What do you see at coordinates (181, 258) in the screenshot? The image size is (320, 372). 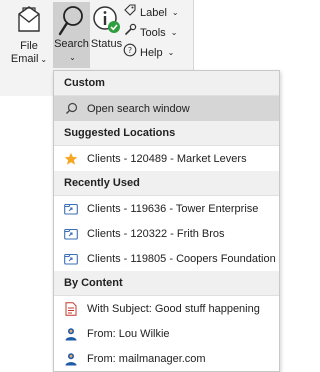 I see `recent-item-label: Clients - 119805 - Coopers Foundation` at bounding box center [181, 258].